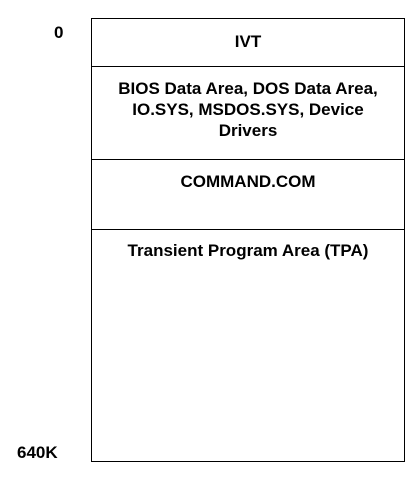  I want to click on region-ivt: IVT, so click(248, 42).